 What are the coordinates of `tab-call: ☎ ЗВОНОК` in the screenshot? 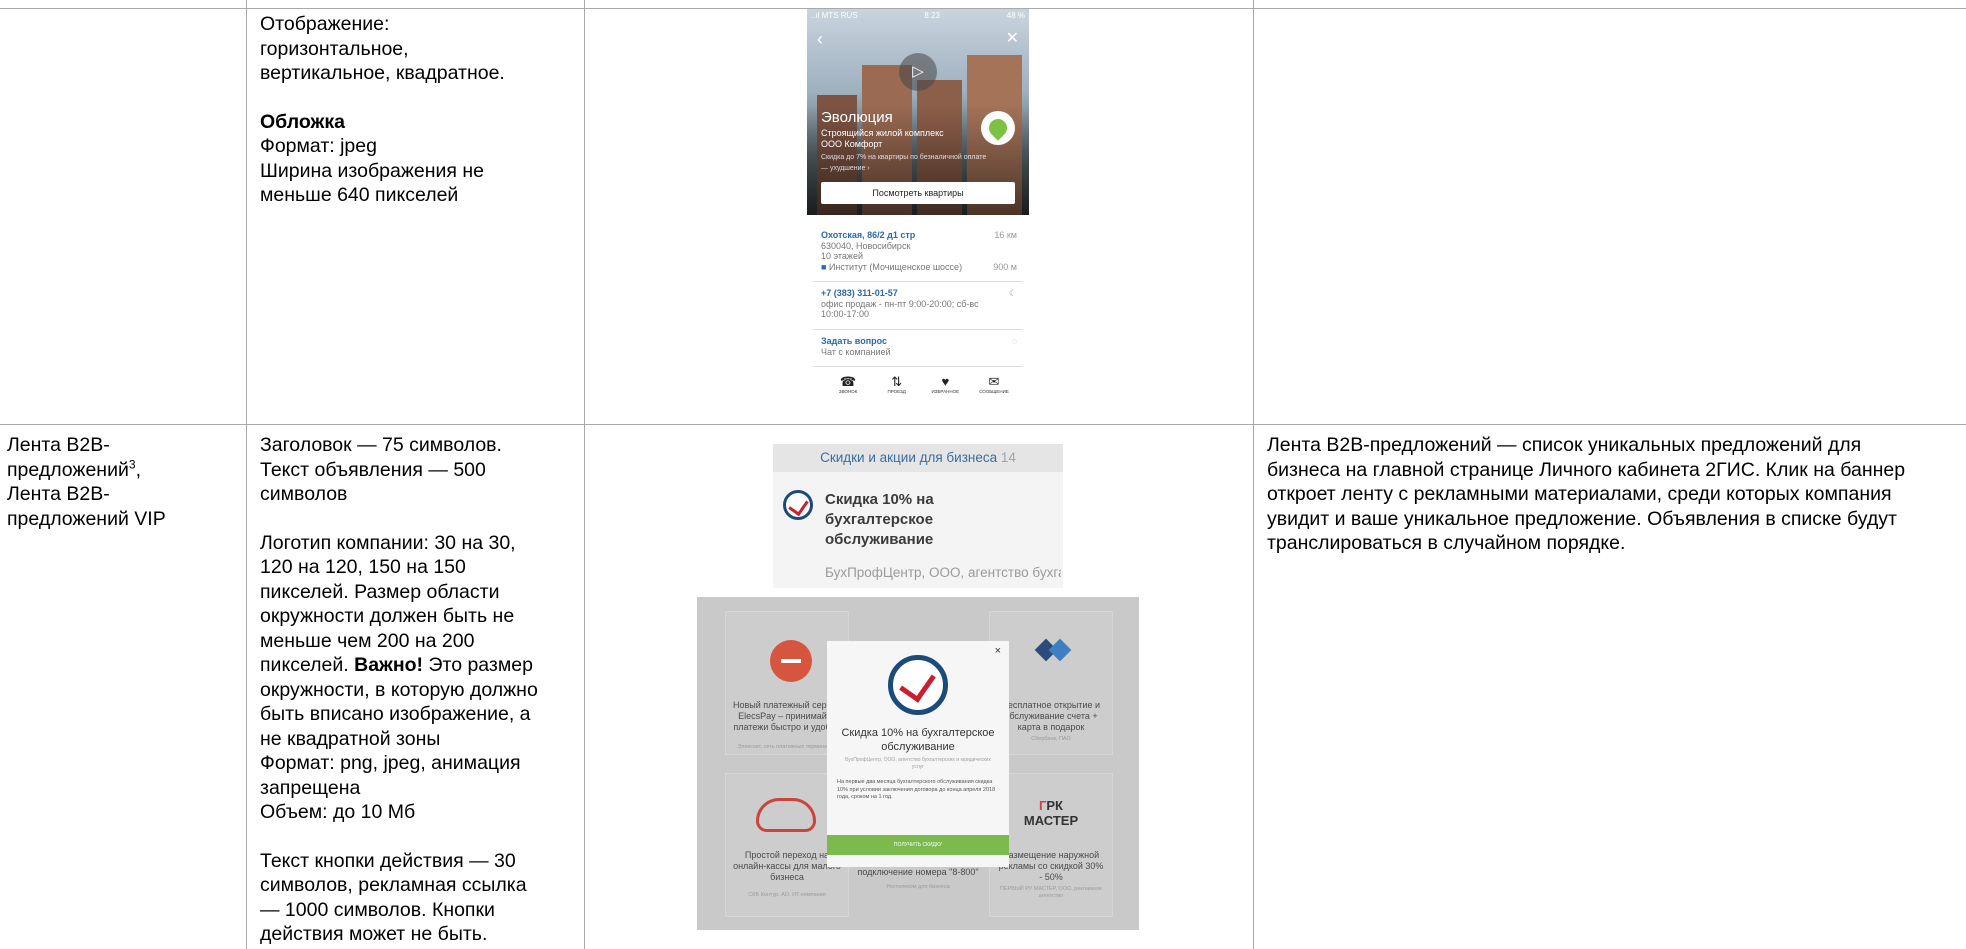 It's located at (848, 385).